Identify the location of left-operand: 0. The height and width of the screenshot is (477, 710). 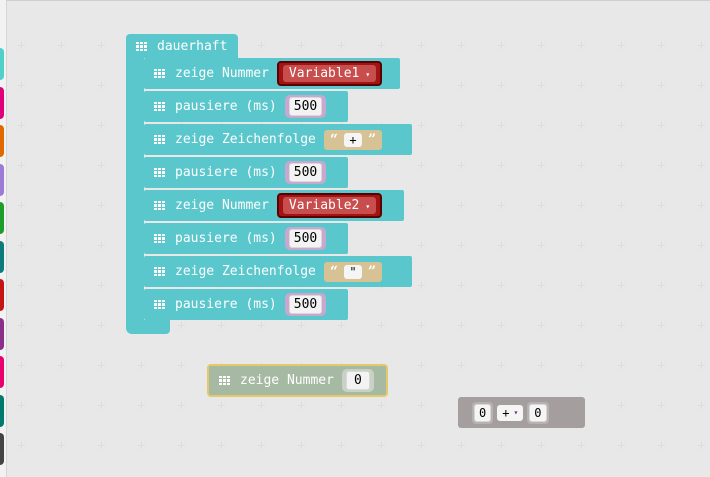
(483, 412).